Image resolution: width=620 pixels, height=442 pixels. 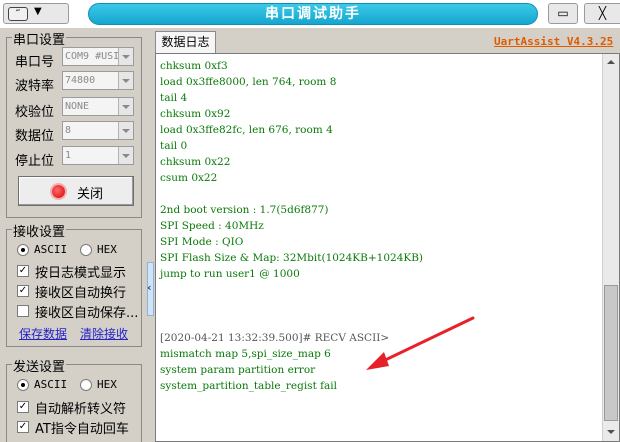 I want to click on log-line: tail 0, so click(x=174, y=146).